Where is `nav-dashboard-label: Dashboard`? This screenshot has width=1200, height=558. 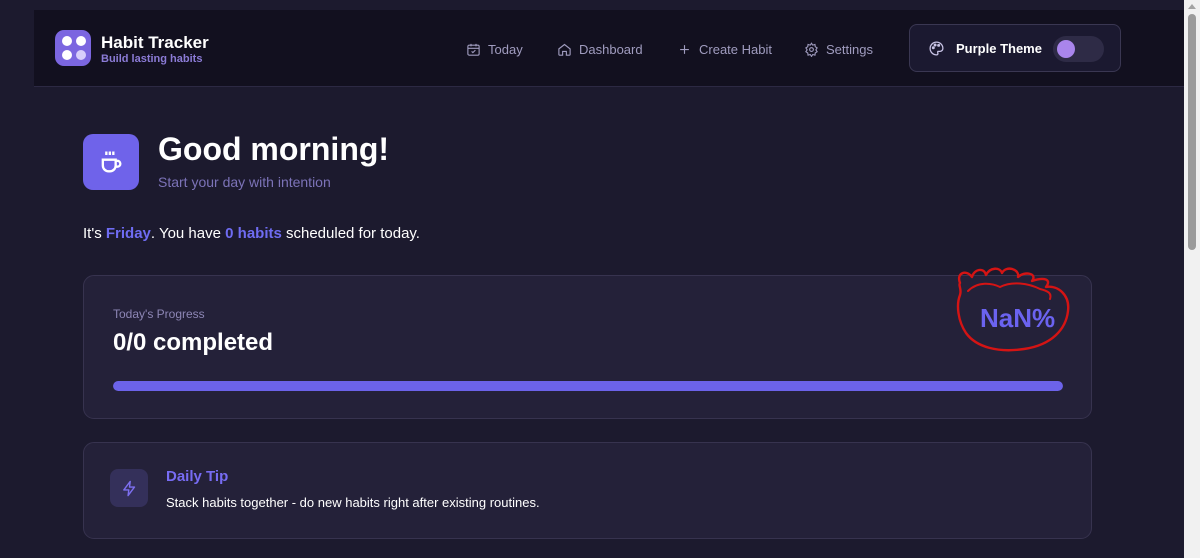 nav-dashboard-label: Dashboard is located at coordinates (611, 49).